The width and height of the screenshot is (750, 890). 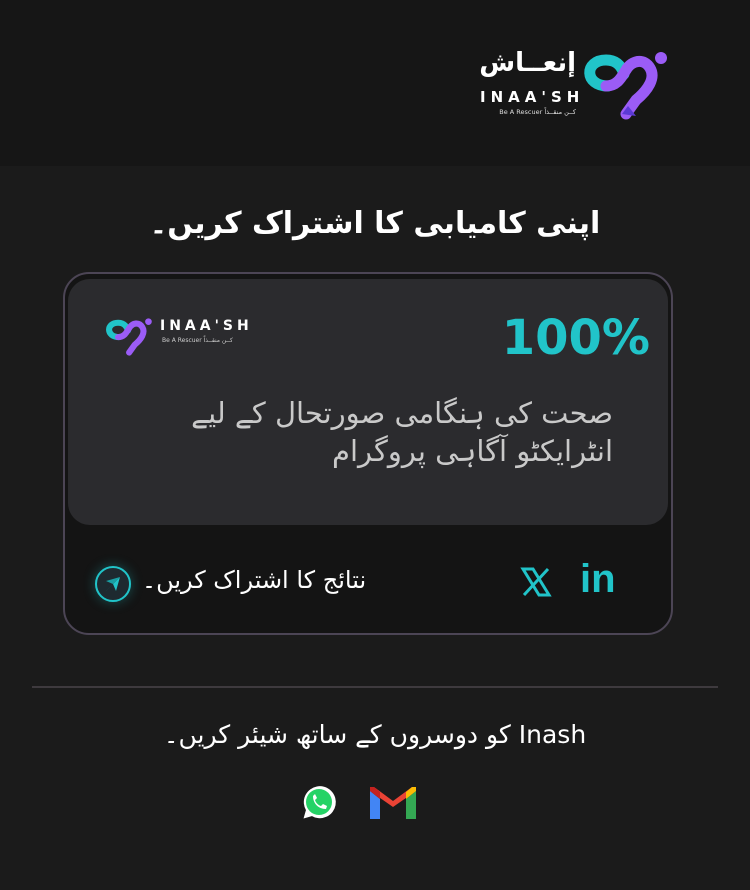 What do you see at coordinates (532, 97) in the screenshot?
I see `logo-latin-text: INAA'SH` at bounding box center [532, 97].